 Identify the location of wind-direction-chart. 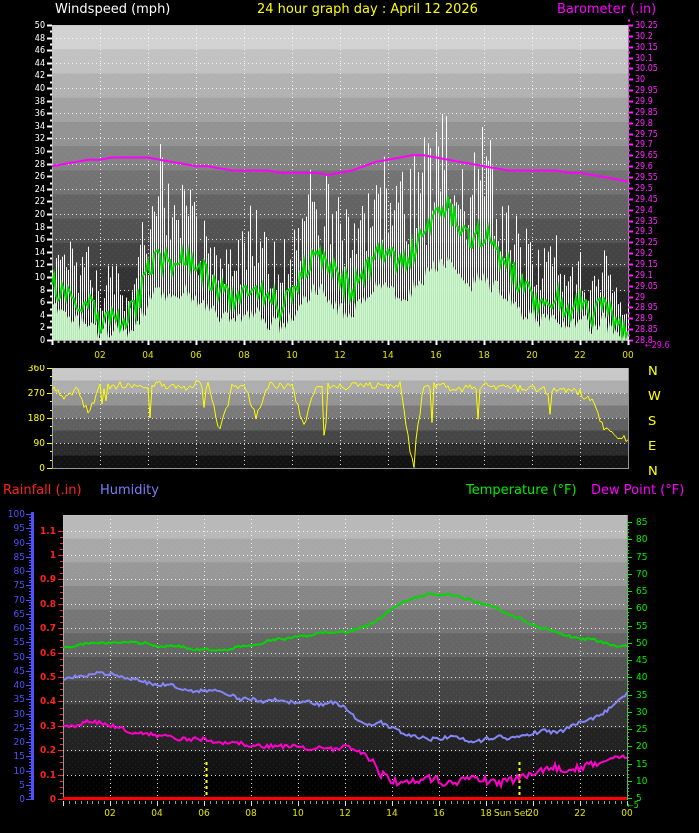
(349, 423).